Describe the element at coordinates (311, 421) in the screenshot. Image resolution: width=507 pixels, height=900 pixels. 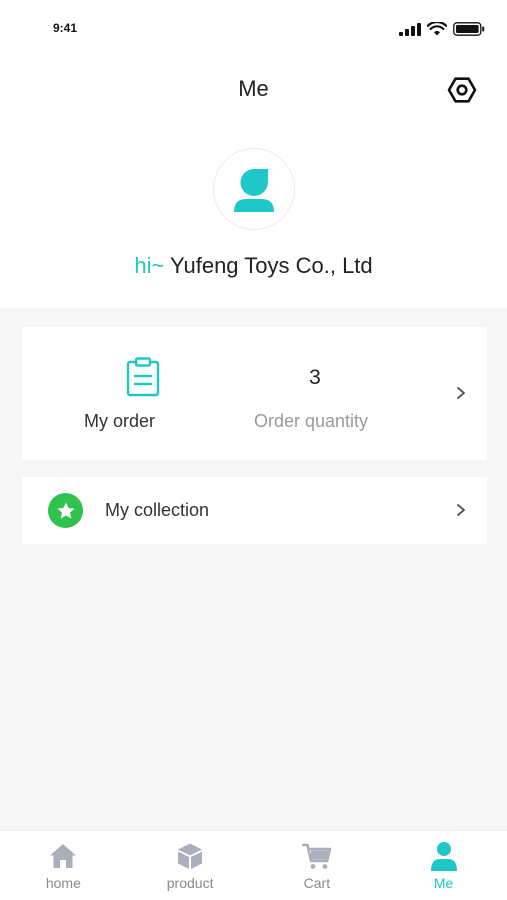
I see `order-quantity-label: Order quantity` at that location.